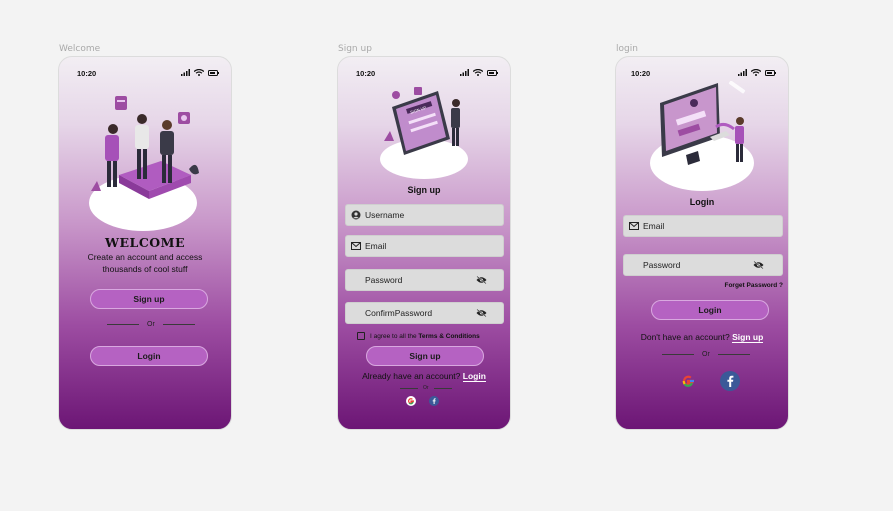  I want to click on login-heading: Login, so click(702, 202).